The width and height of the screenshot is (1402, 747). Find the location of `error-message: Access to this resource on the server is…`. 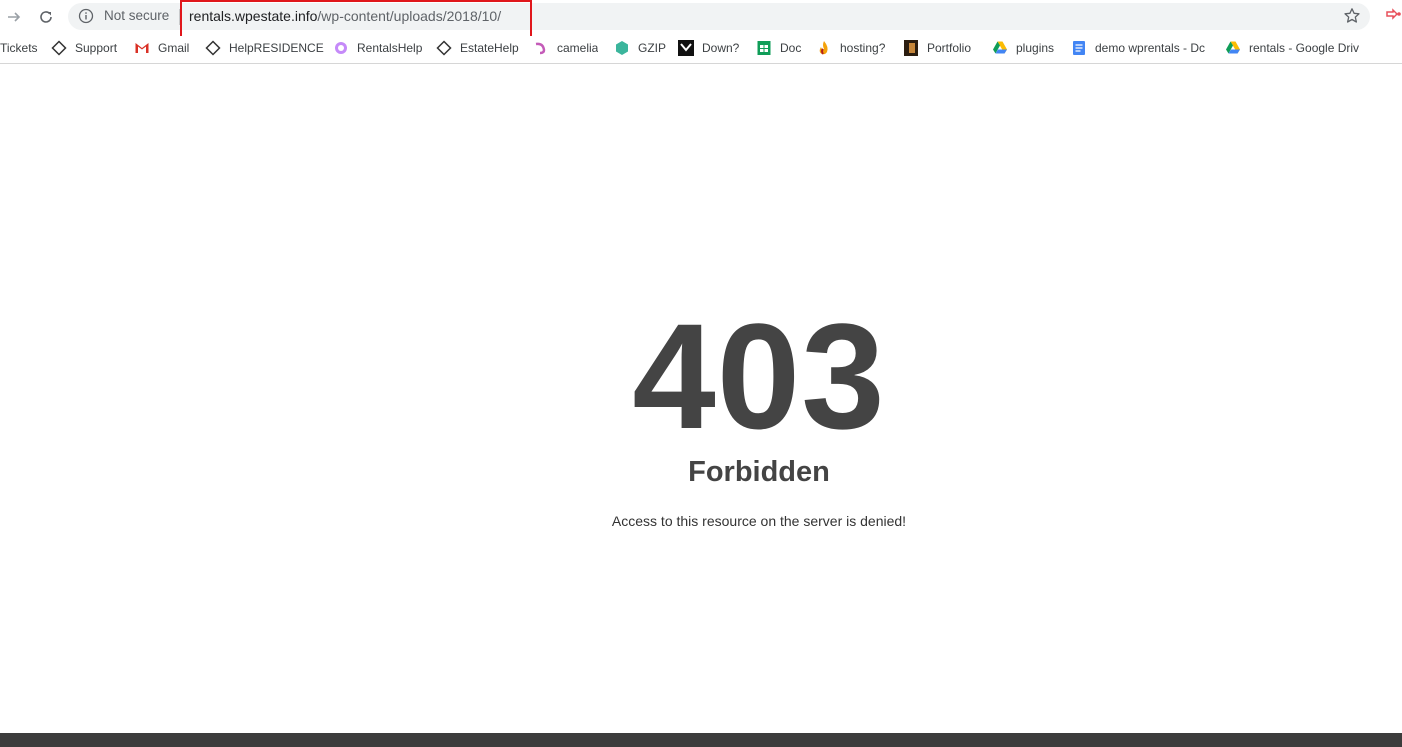

error-message: Access to this resource on the server is… is located at coordinates (759, 521).